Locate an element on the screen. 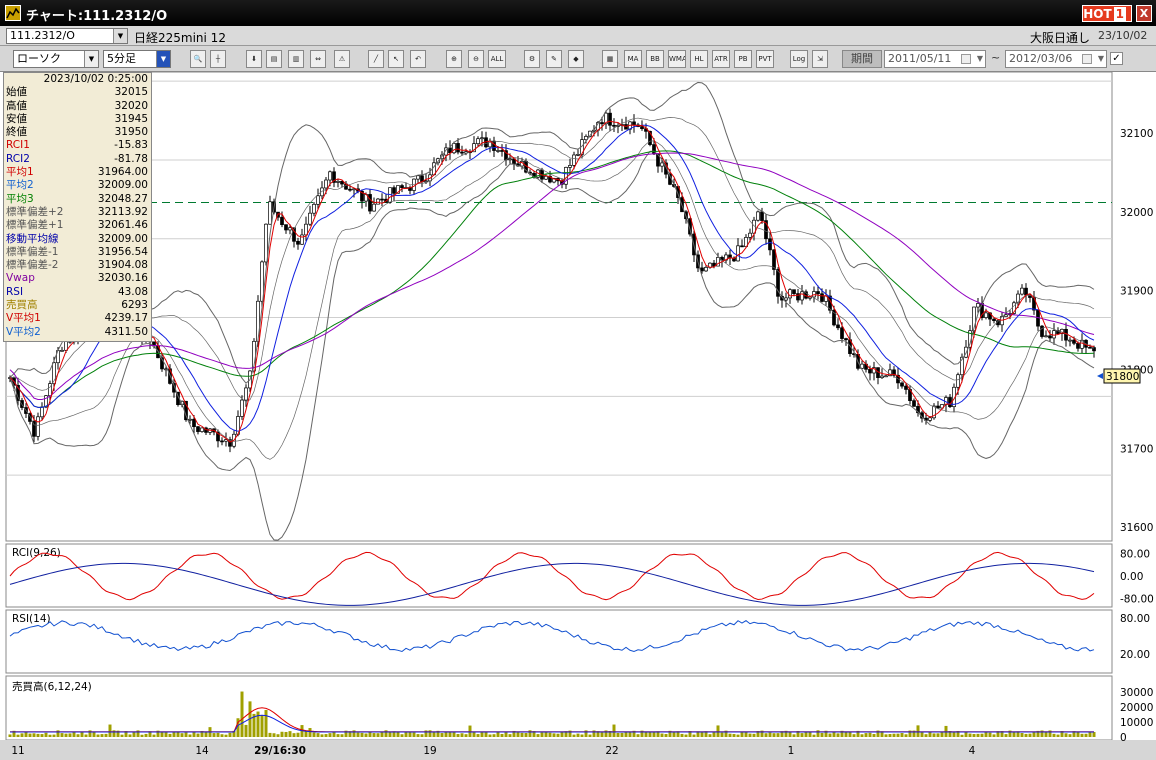 The height and width of the screenshot is (760, 1156). chart-type-select: ローソク ▼ is located at coordinates (56, 59).